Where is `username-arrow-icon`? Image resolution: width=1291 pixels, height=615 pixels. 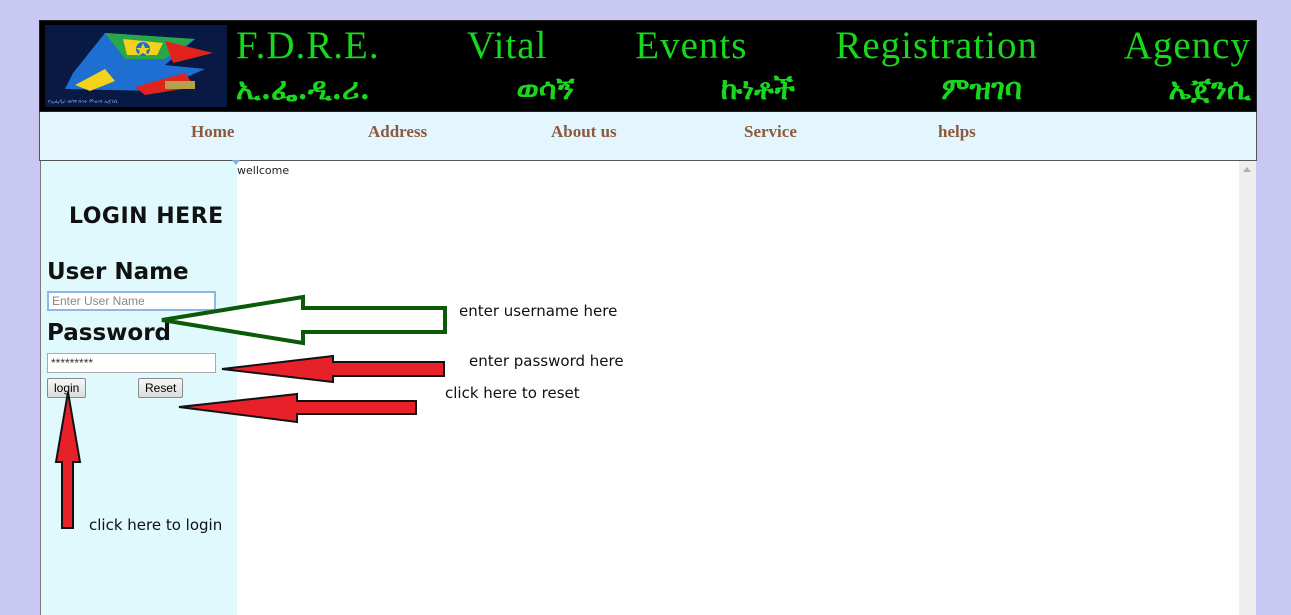
username-arrow-icon is located at coordinates (304, 320).